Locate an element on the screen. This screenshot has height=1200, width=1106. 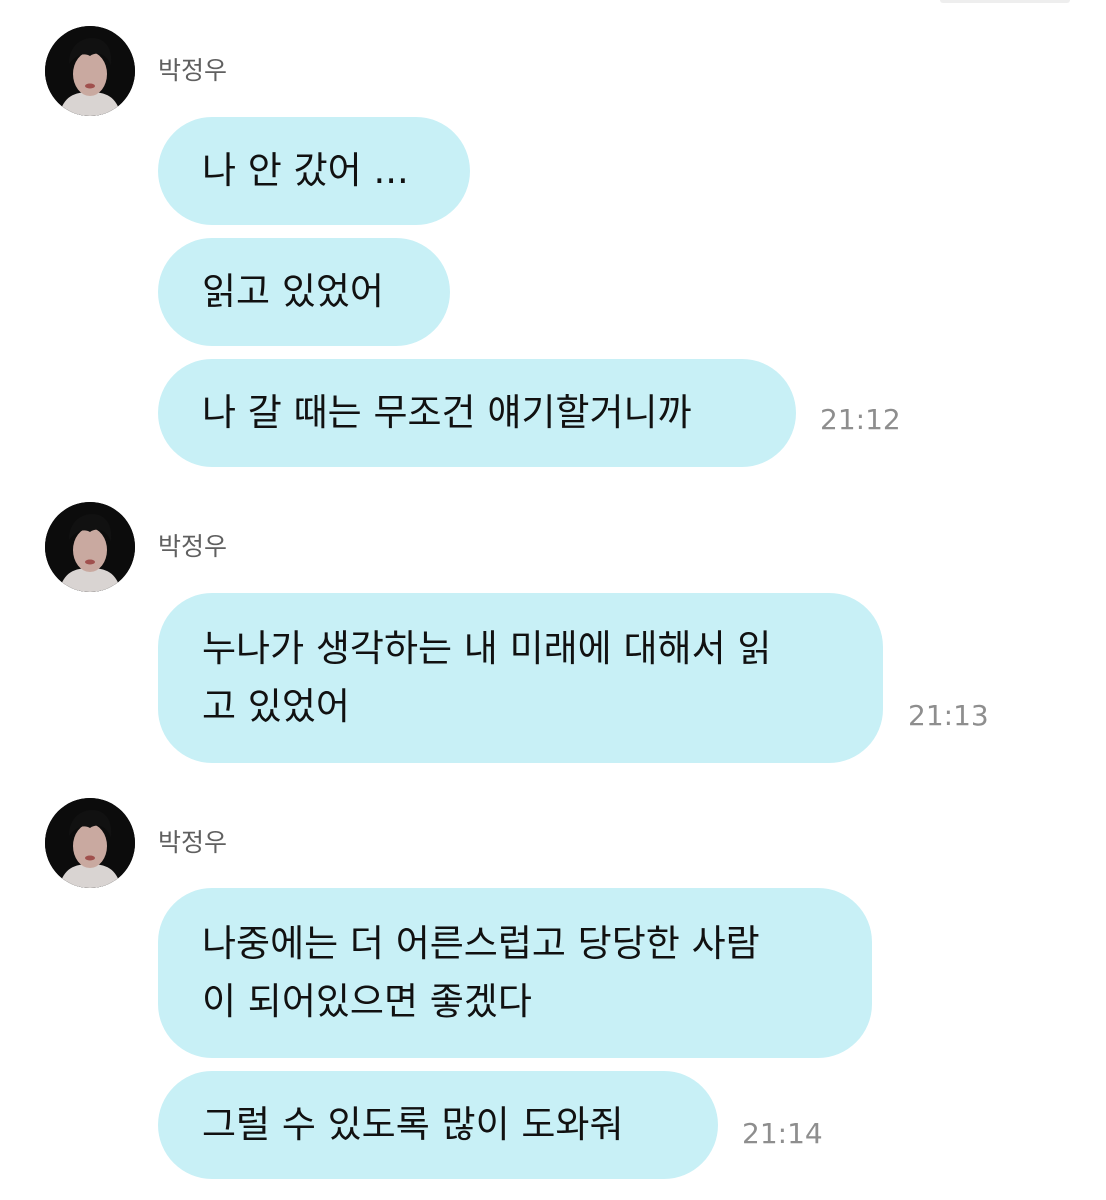
message-text-line: 나중에는 더 어른스럽고 당당한 사람 is located at coordinates (481, 943).